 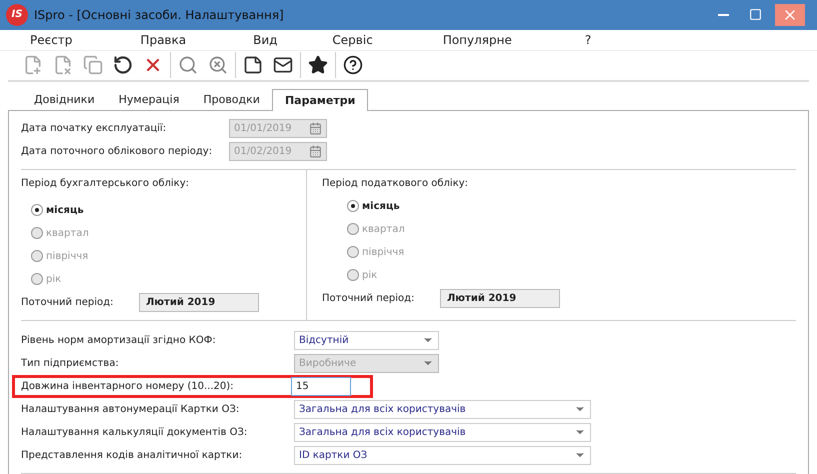 What do you see at coordinates (320, 99) in the screenshot?
I see `tab: Параметри` at bounding box center [320, 99].